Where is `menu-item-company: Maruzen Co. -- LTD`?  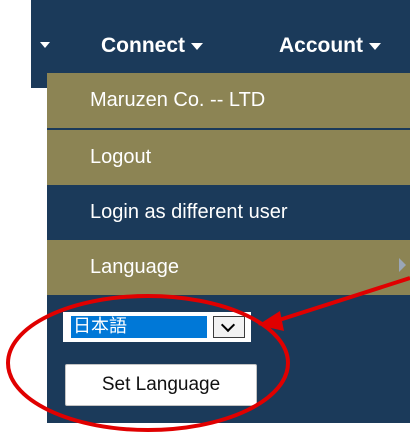 menu-item-company: Maruzen Co. -- LTD is located at coordinates (228, 100).